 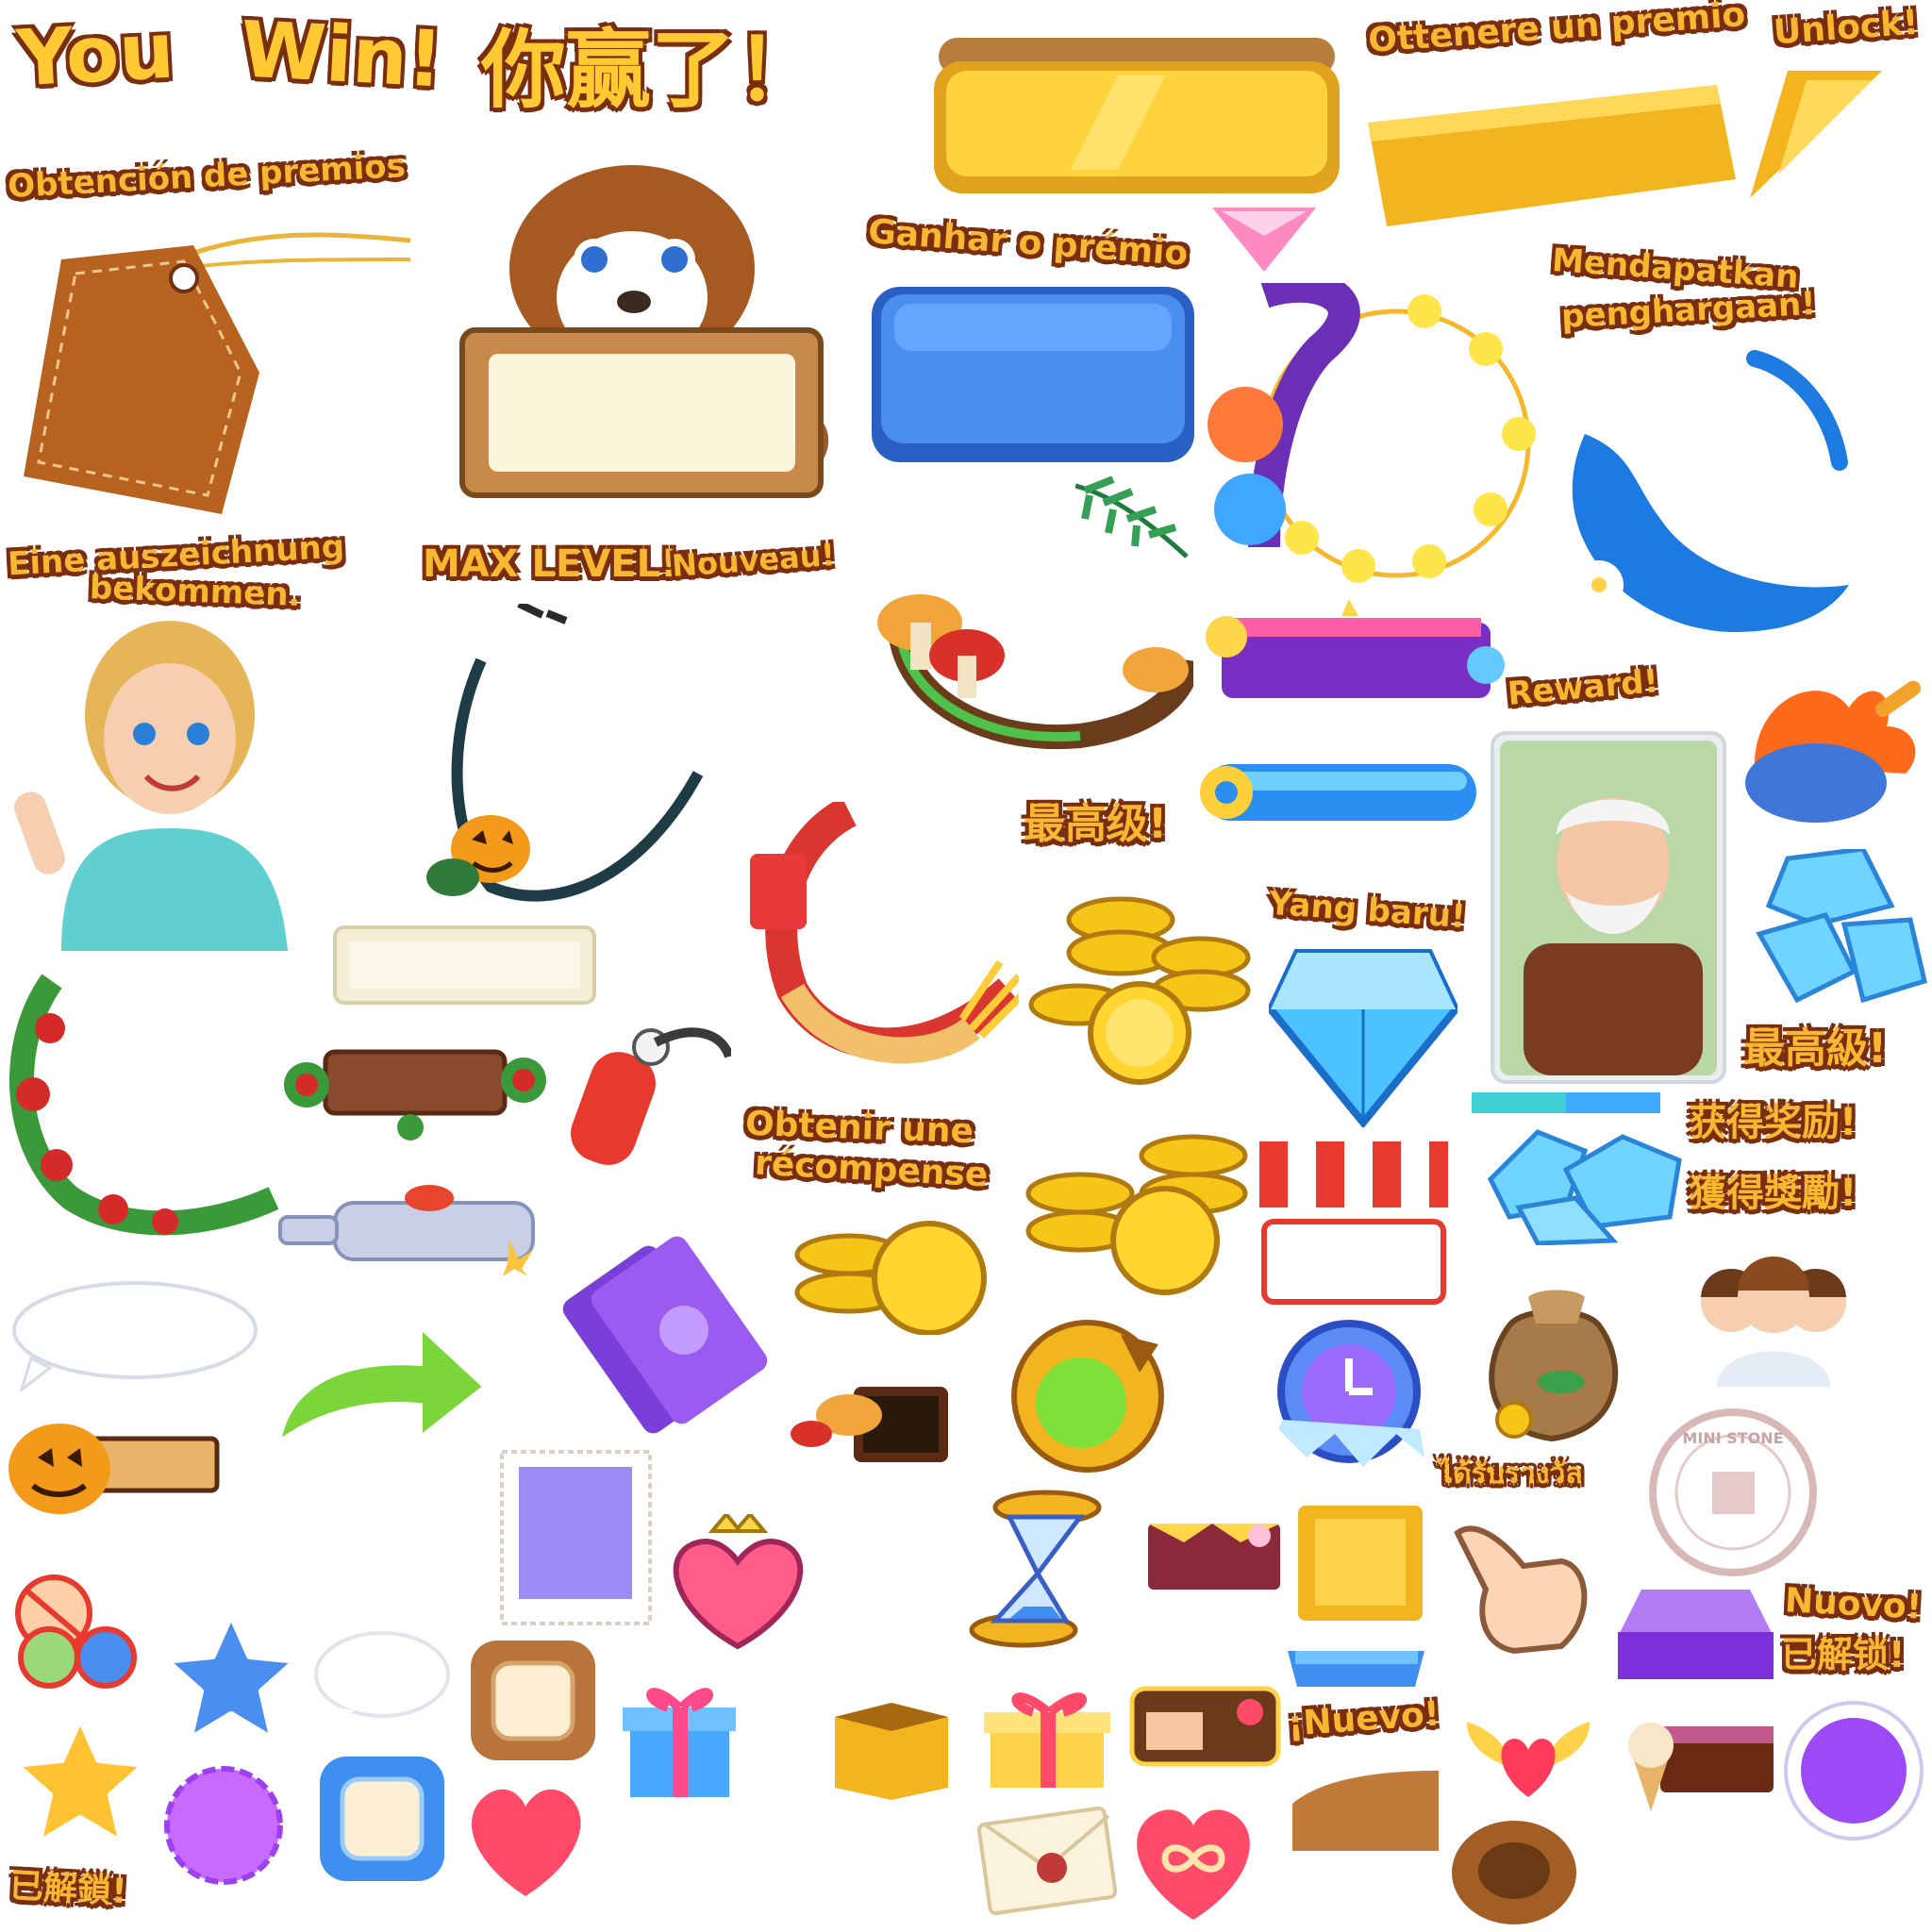 I want to click on purple-display-stand, so click(x=1696, y=1635).